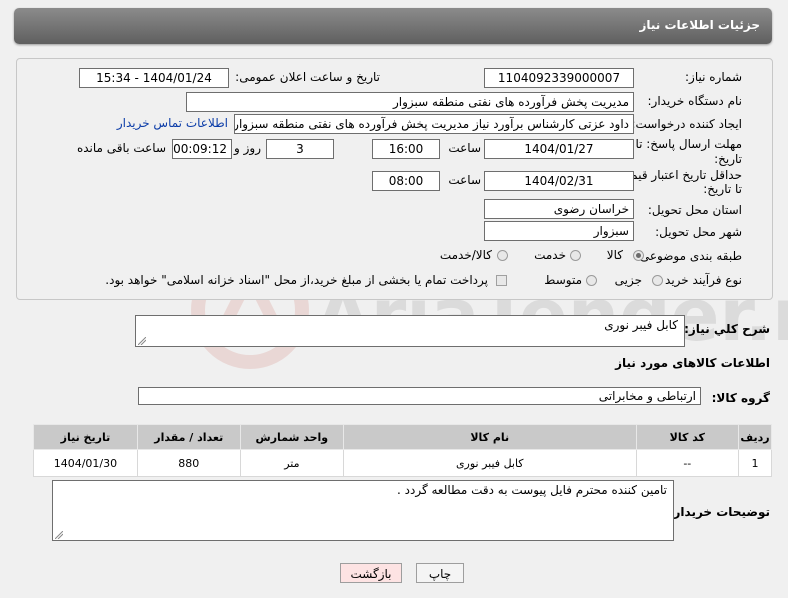  Describe the element at coordinates (638, 255) in the screenshot. I see `category-radio-goods` at that location.